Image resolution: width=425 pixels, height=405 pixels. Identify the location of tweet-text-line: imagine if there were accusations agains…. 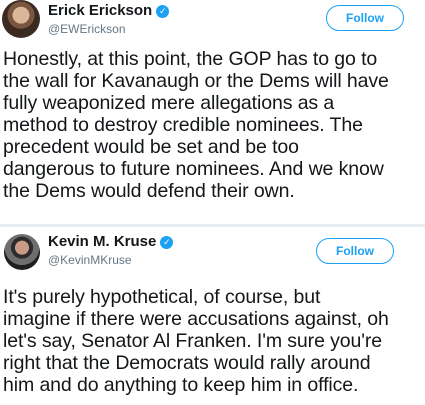
(196, 319).